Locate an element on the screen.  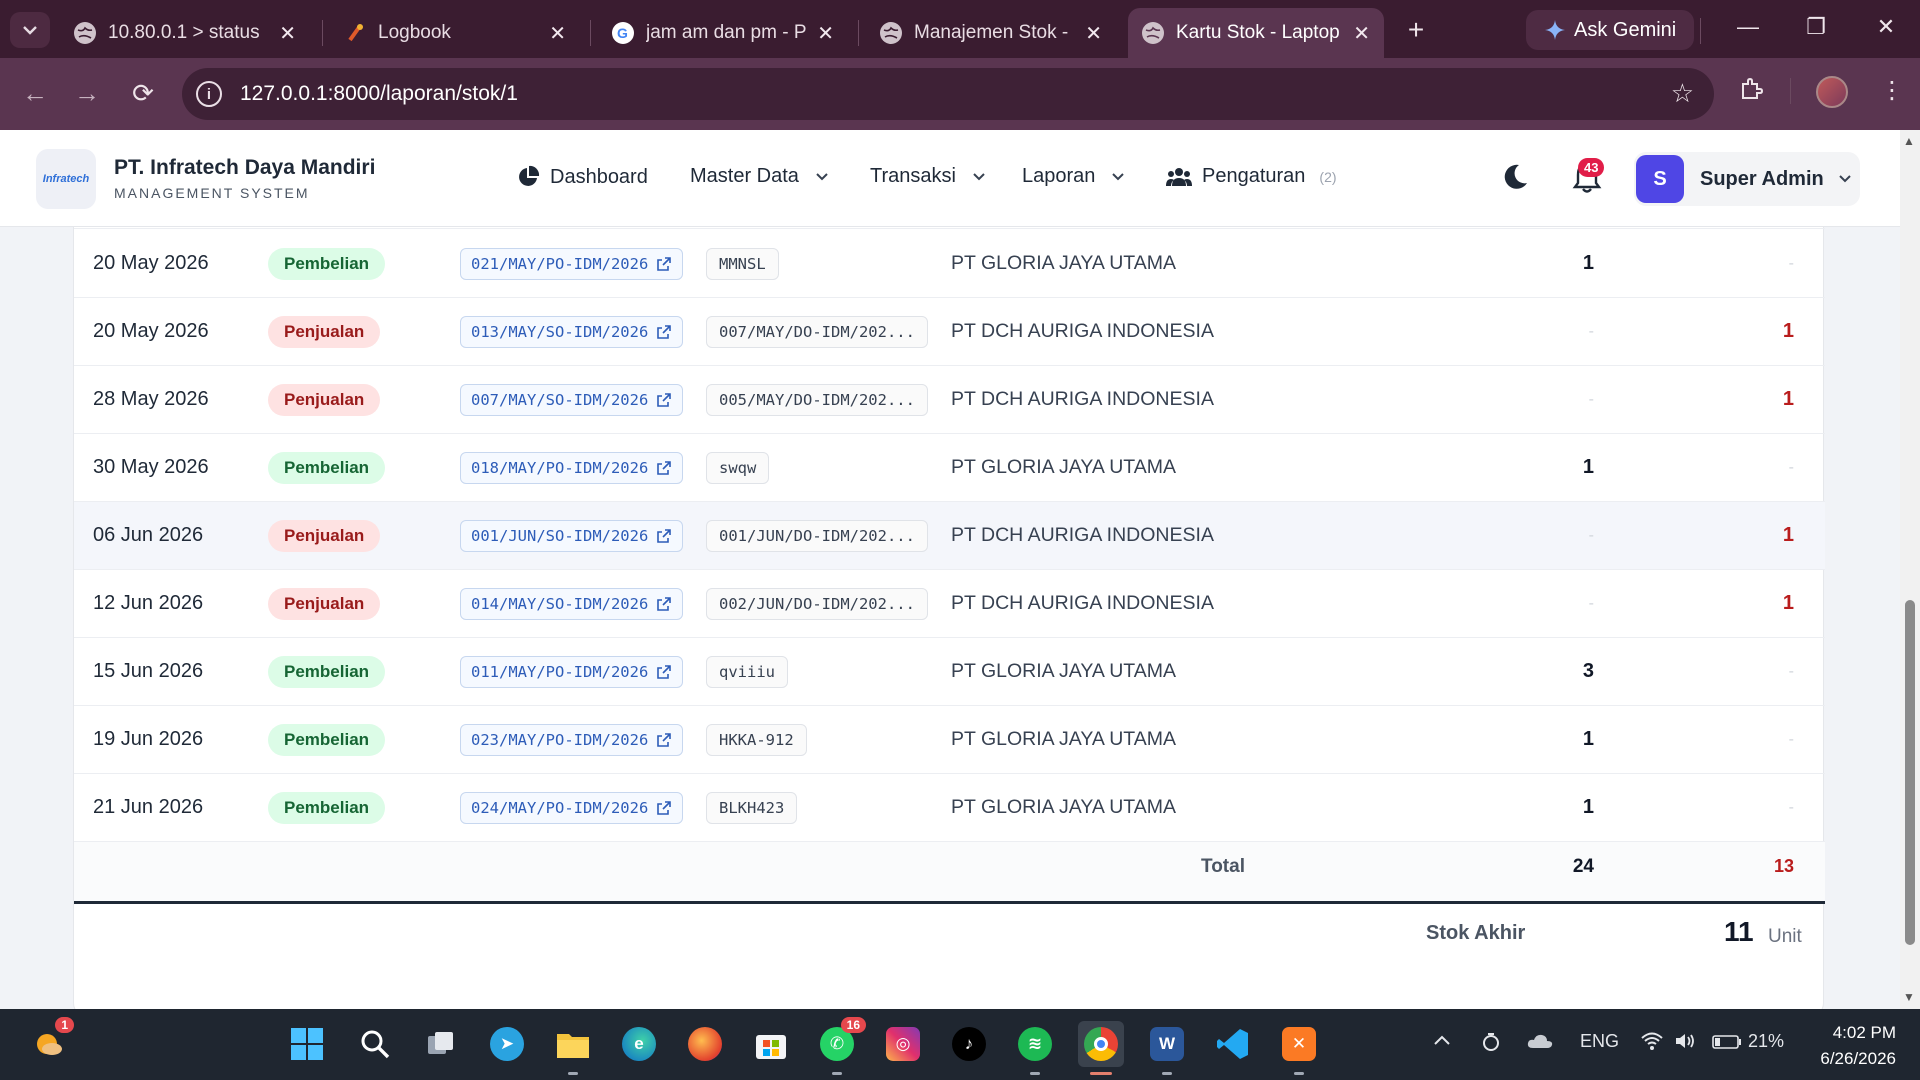
sync-icon is located at coordinates (1491, 1044).